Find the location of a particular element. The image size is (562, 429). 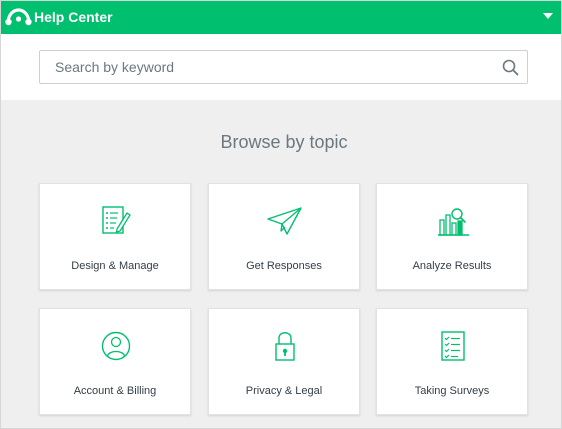

caret-down-icon is located at coordinates (548, 16).